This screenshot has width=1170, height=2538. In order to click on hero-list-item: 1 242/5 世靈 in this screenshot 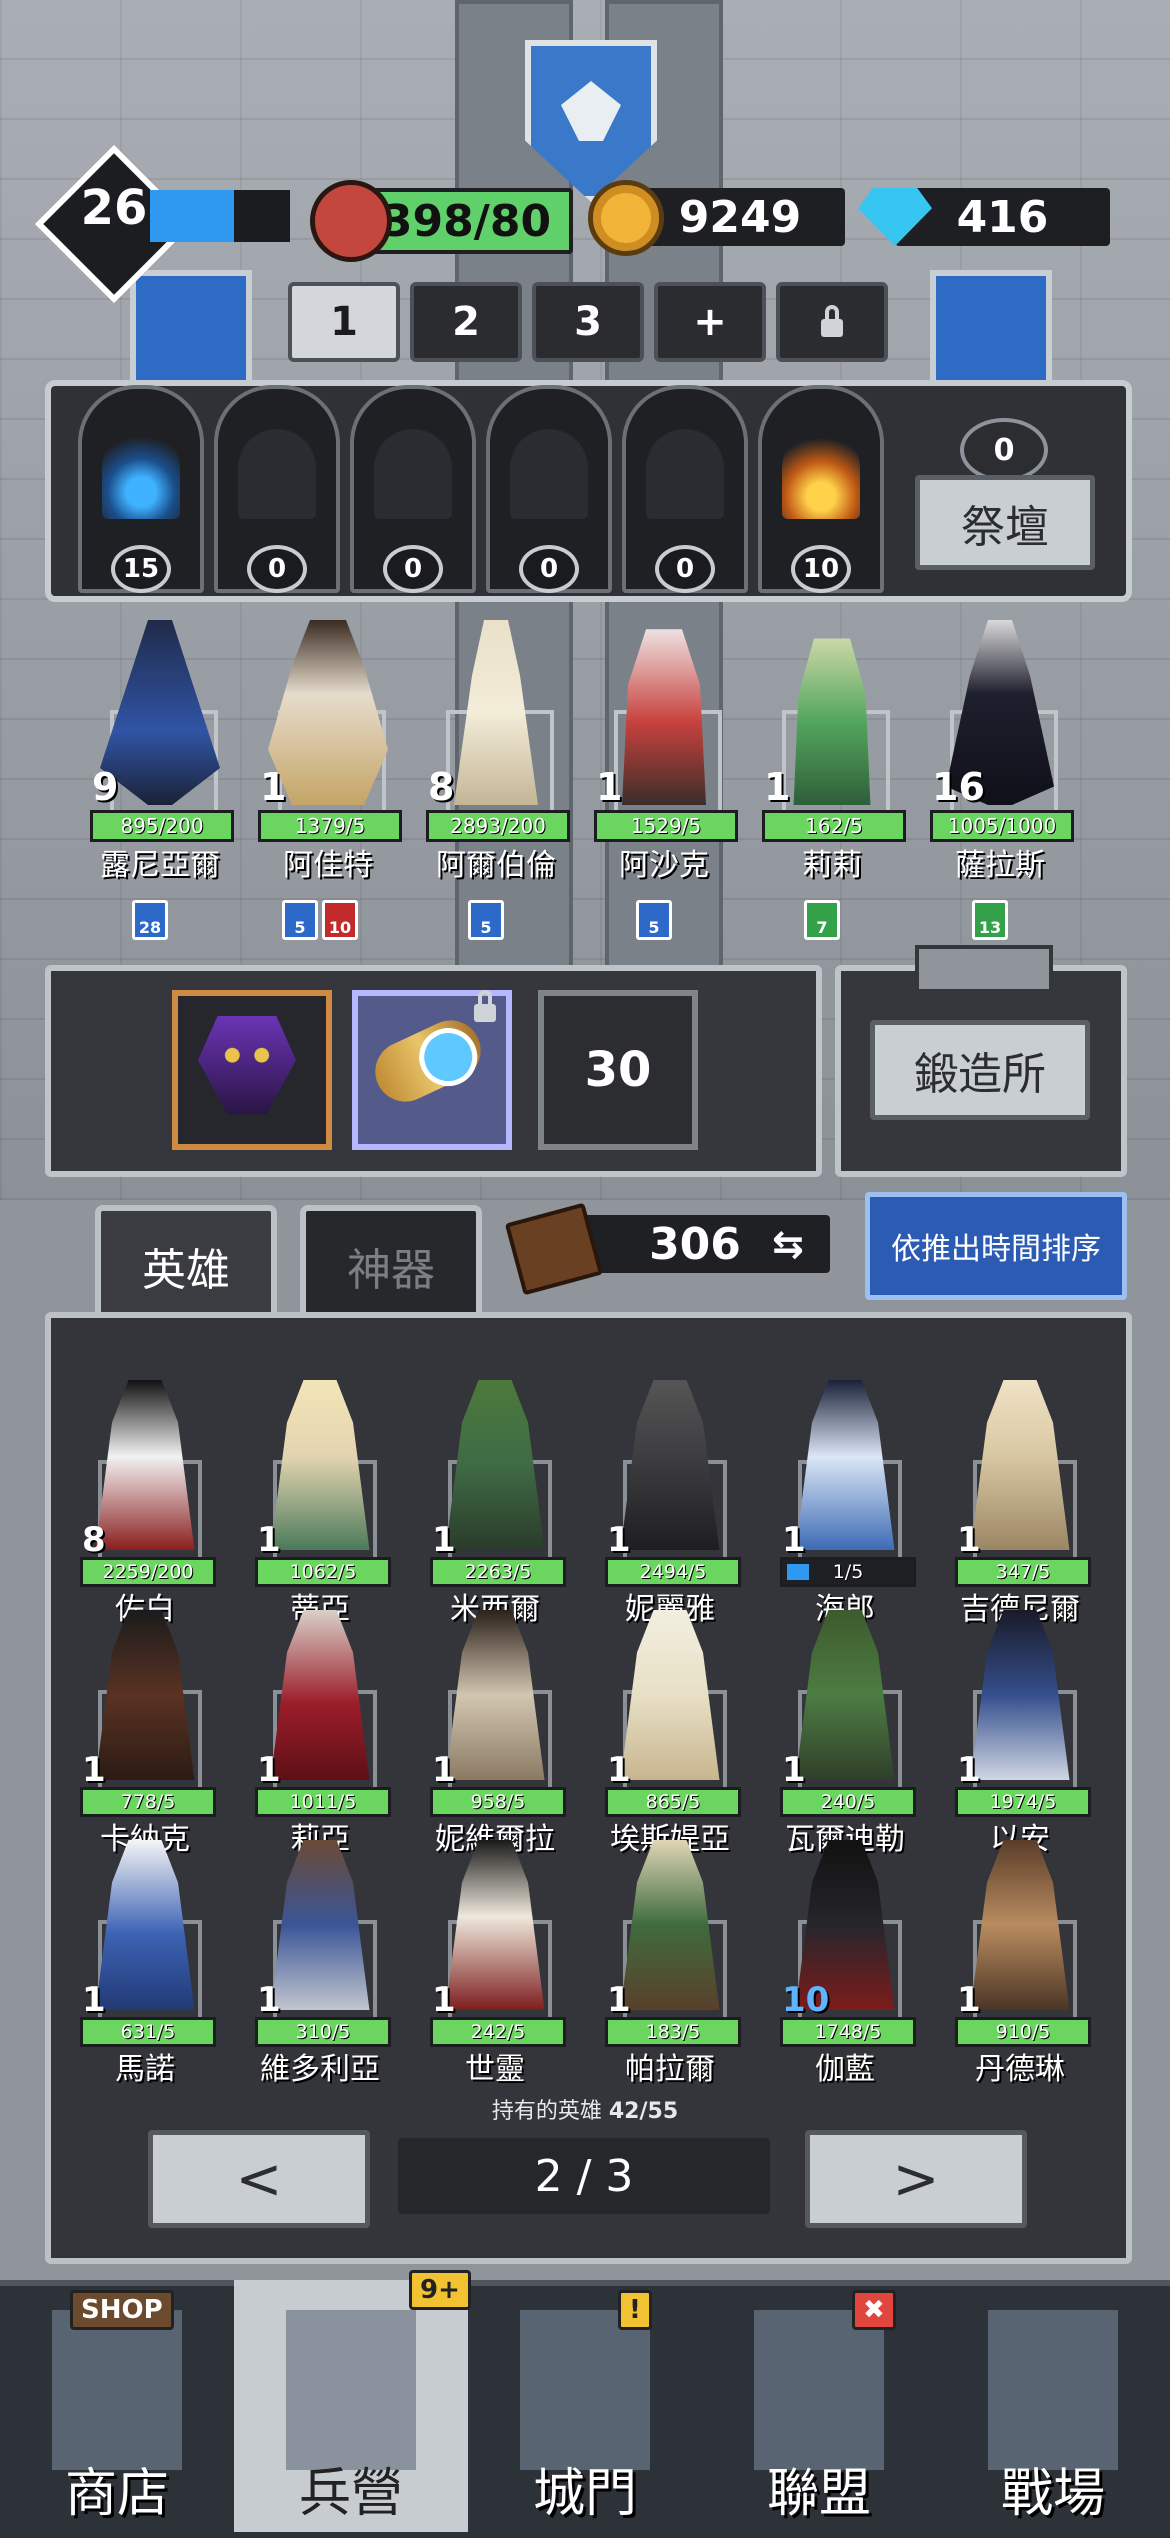, I will do `click(495, 1963)`.